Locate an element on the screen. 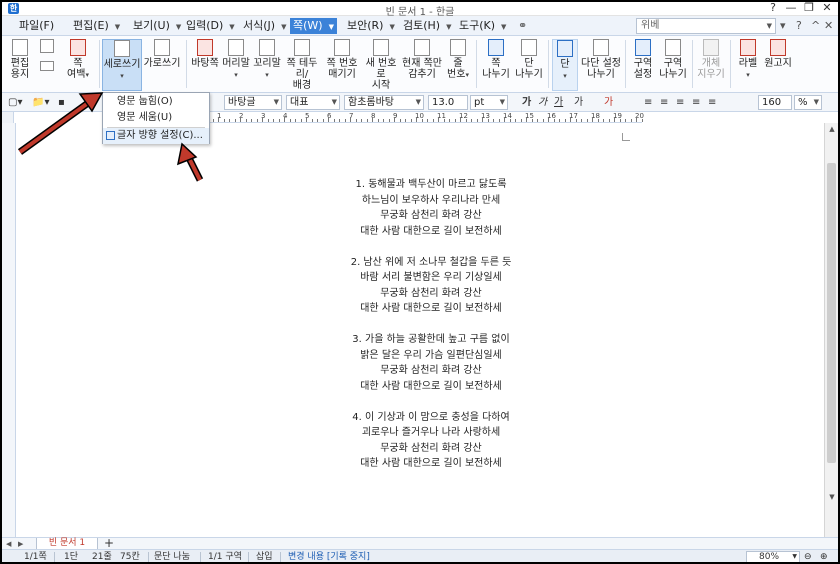  menu-item-english-lying: 영문 눕힘(O) is located at coordinates (156, 102).